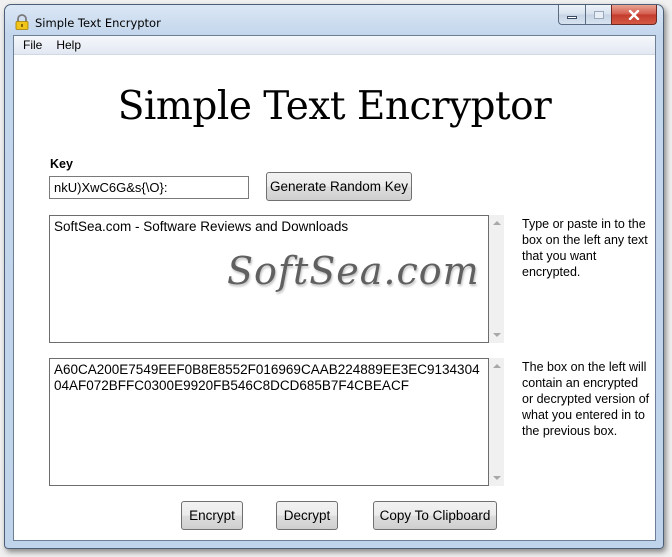 The height and width of the screenshot is (557, 672). I want to click on output-scrollbar, so click(496, 422).